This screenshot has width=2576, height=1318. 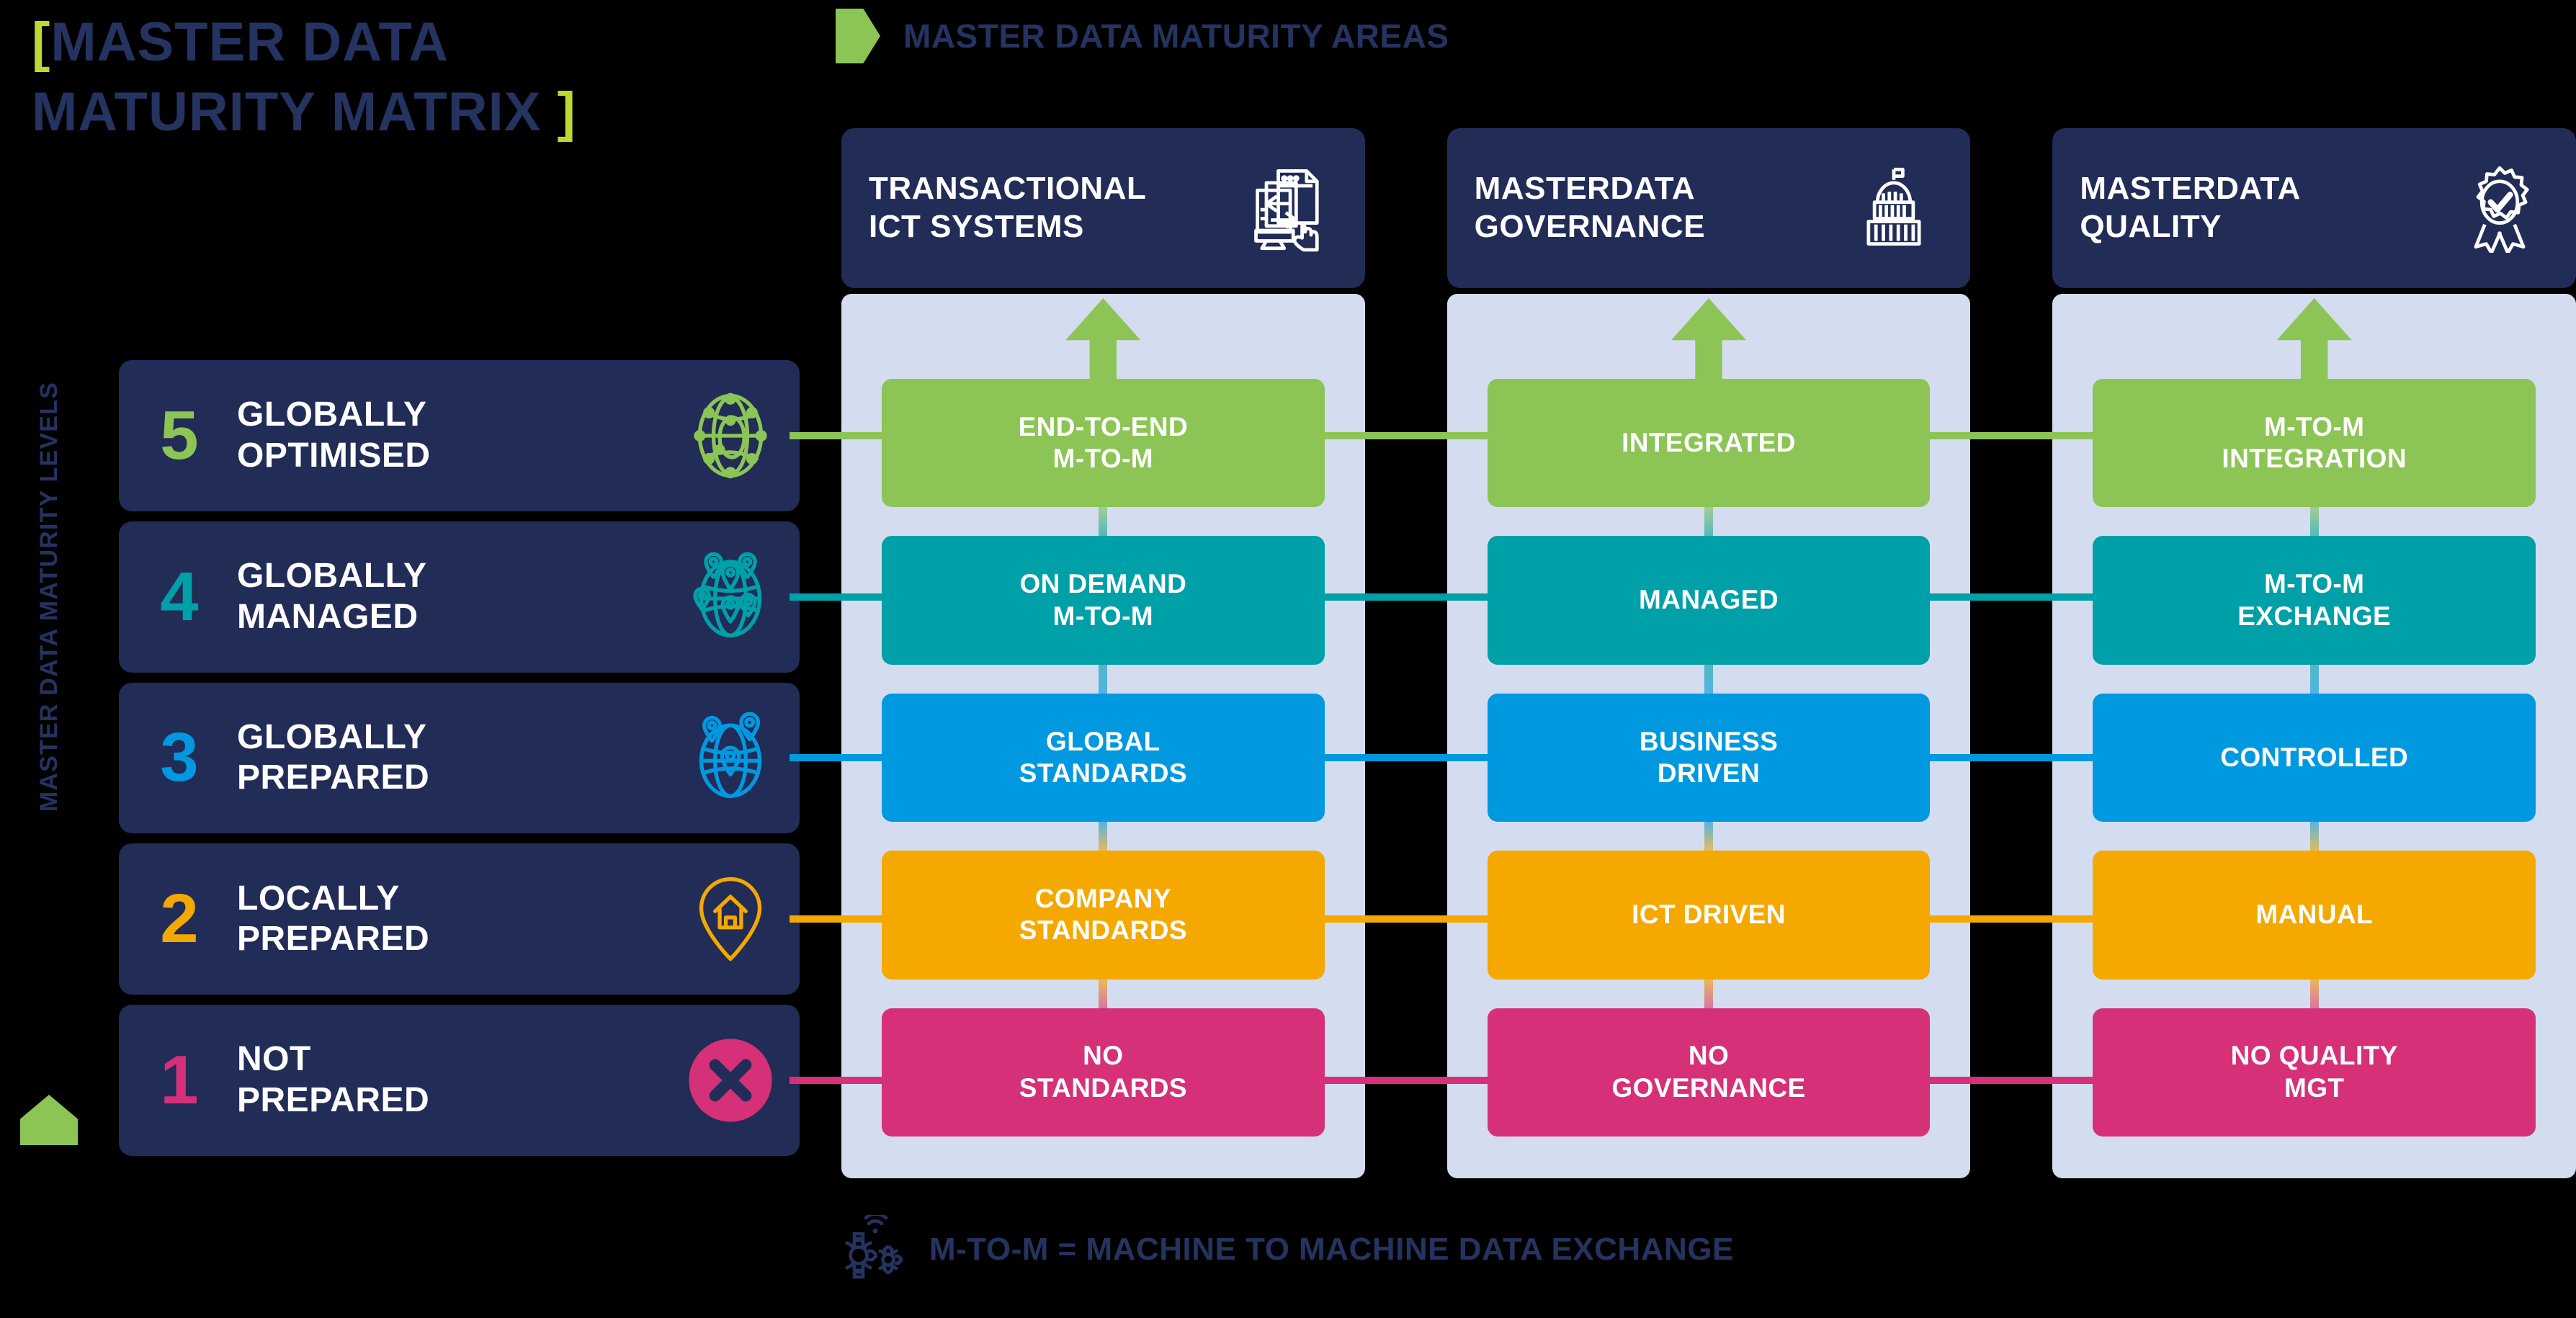 I want to click on area-cell: GLOBAL STANDARDS, so click(x=1103, y=757).